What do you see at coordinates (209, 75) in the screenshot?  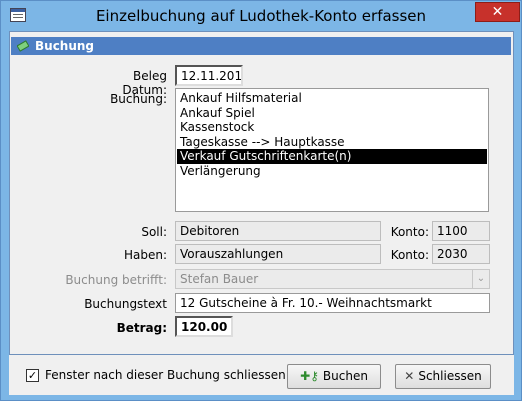 I see `beleg-datum-field: 12.11.2013` at bounding box center [209, 75].